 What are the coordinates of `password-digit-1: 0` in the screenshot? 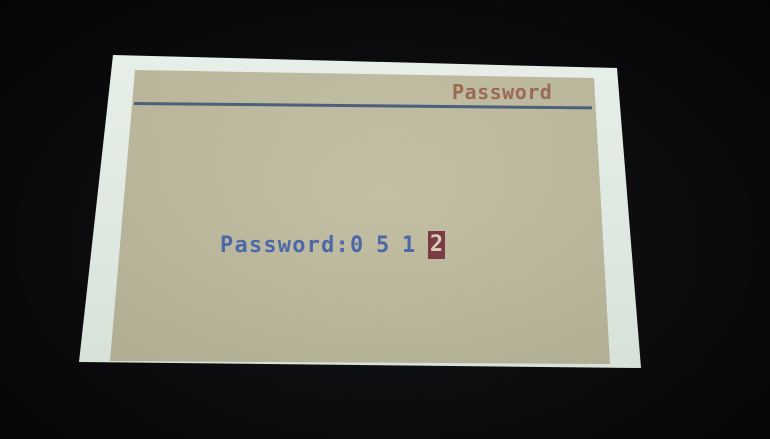 It's located at (356, 245).